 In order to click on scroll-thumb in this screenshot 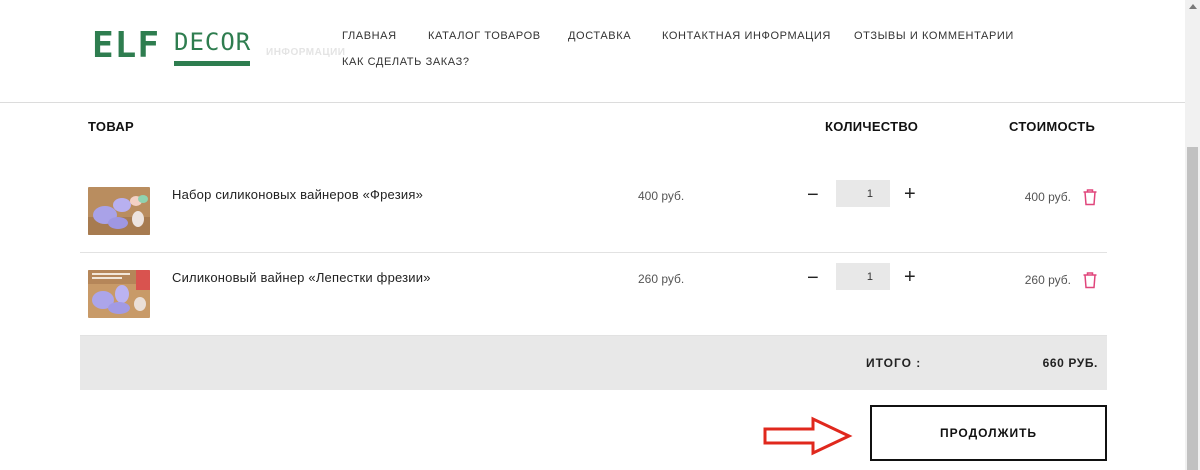, I will do `click(1192, 308)`.